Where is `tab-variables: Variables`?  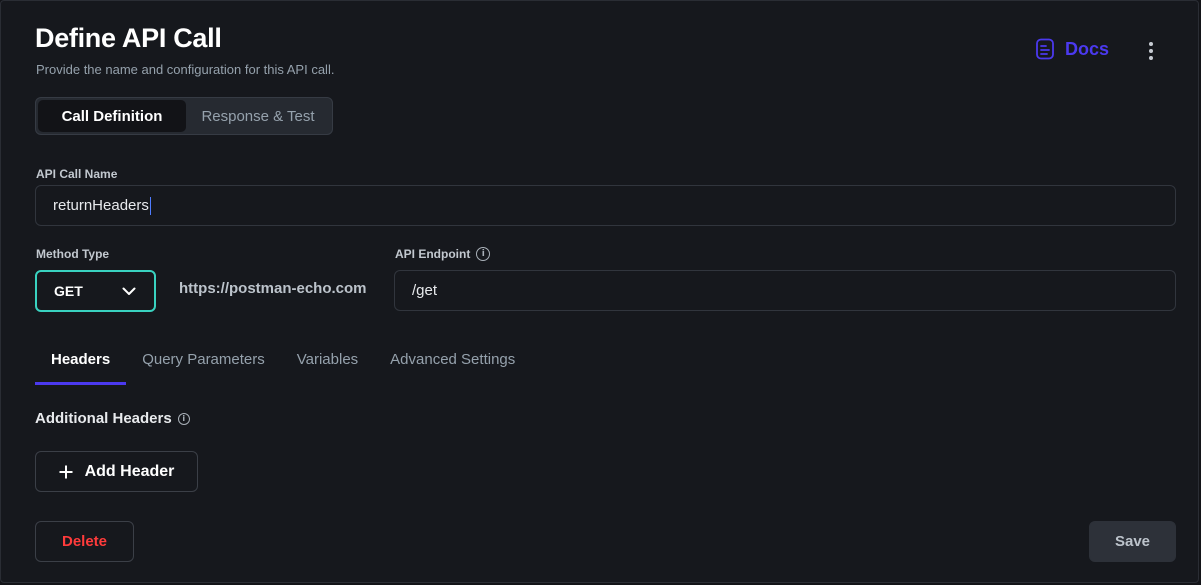 tab-variables: Variables is located at coordinates (327, 363).